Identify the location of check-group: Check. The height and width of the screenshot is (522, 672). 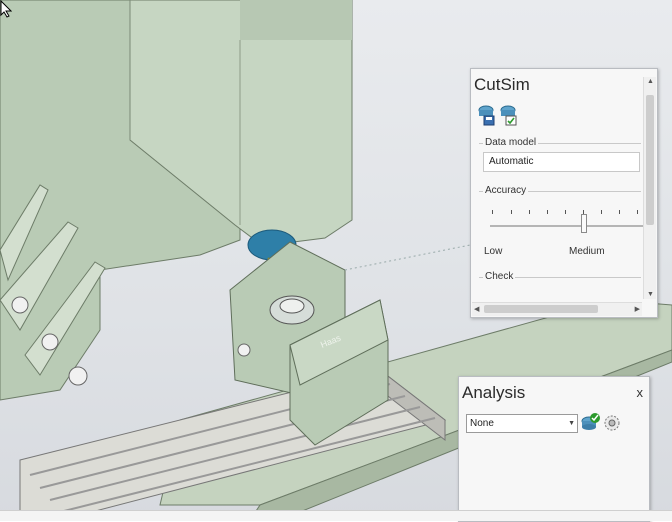
(560, 276).